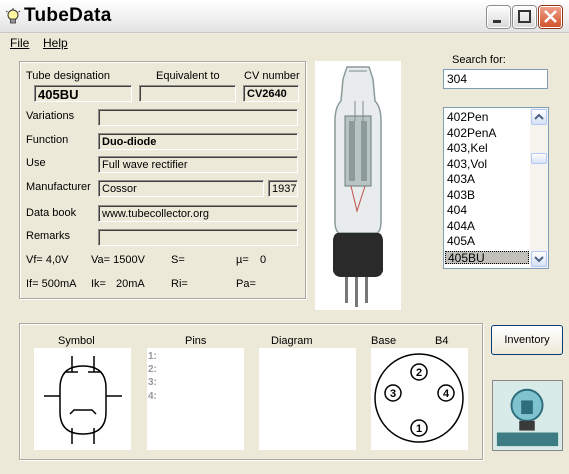 This screenshot has width=569, height=474. What do you see at coordinates (487, 164) in the screenshot?
I see `list-item: 403,Vol` at bounding box center [487, 164].